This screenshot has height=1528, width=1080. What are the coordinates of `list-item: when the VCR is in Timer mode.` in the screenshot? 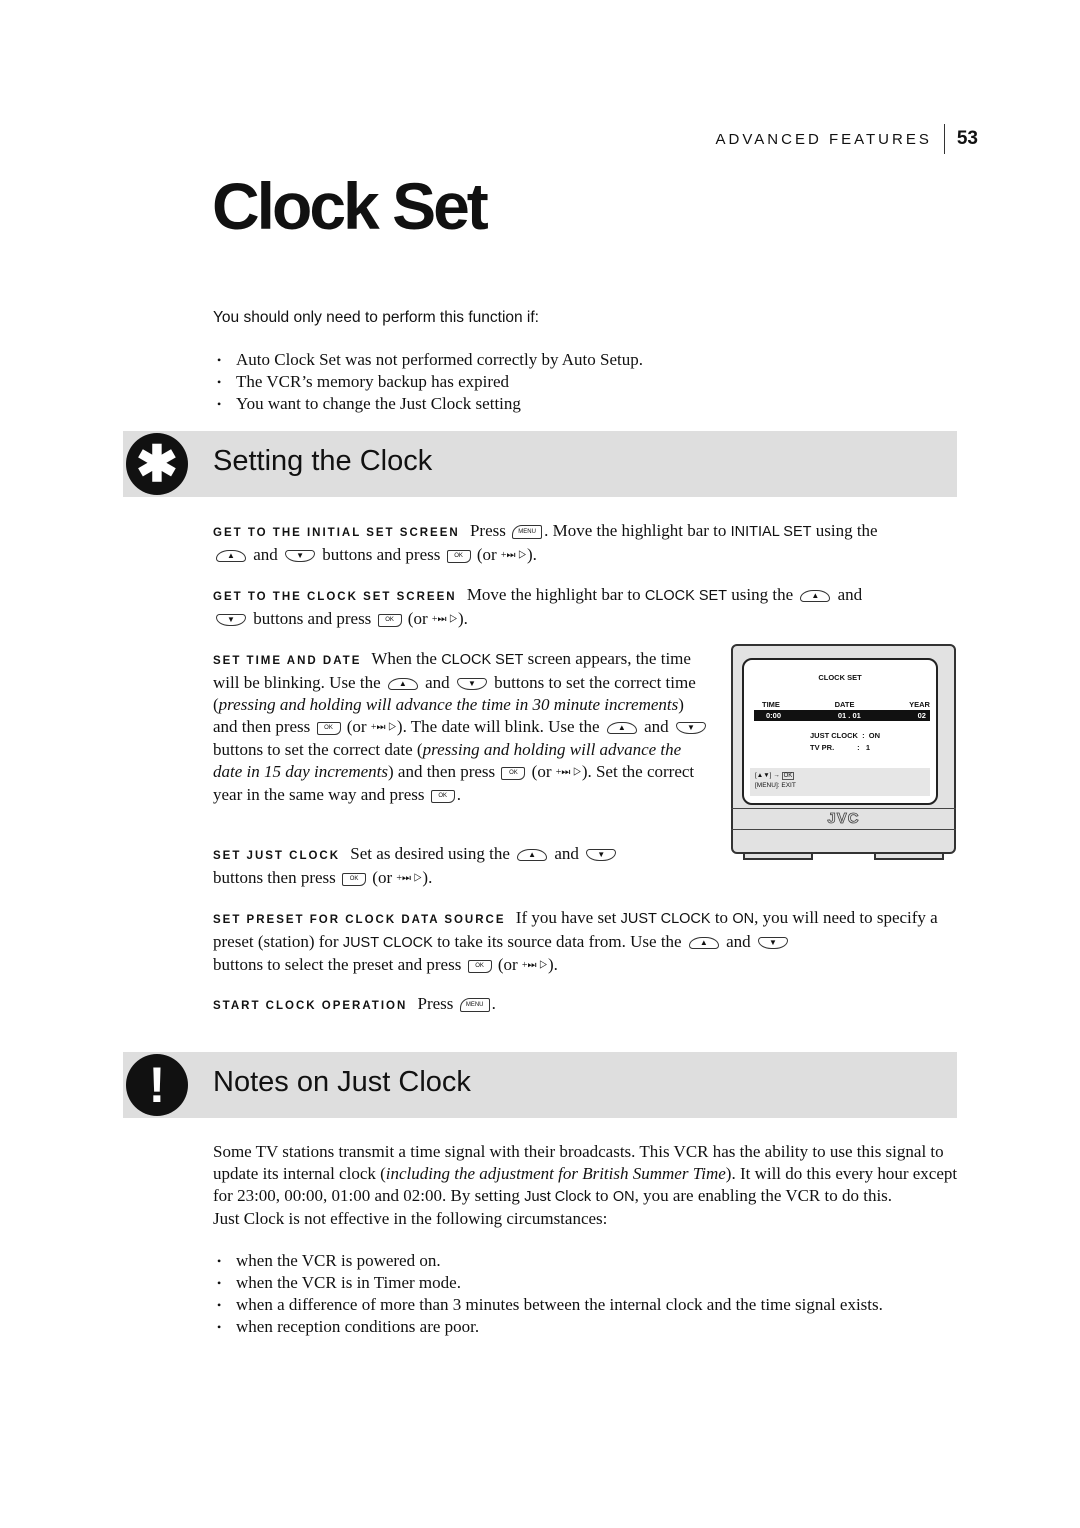 It's located at (592, 1283).